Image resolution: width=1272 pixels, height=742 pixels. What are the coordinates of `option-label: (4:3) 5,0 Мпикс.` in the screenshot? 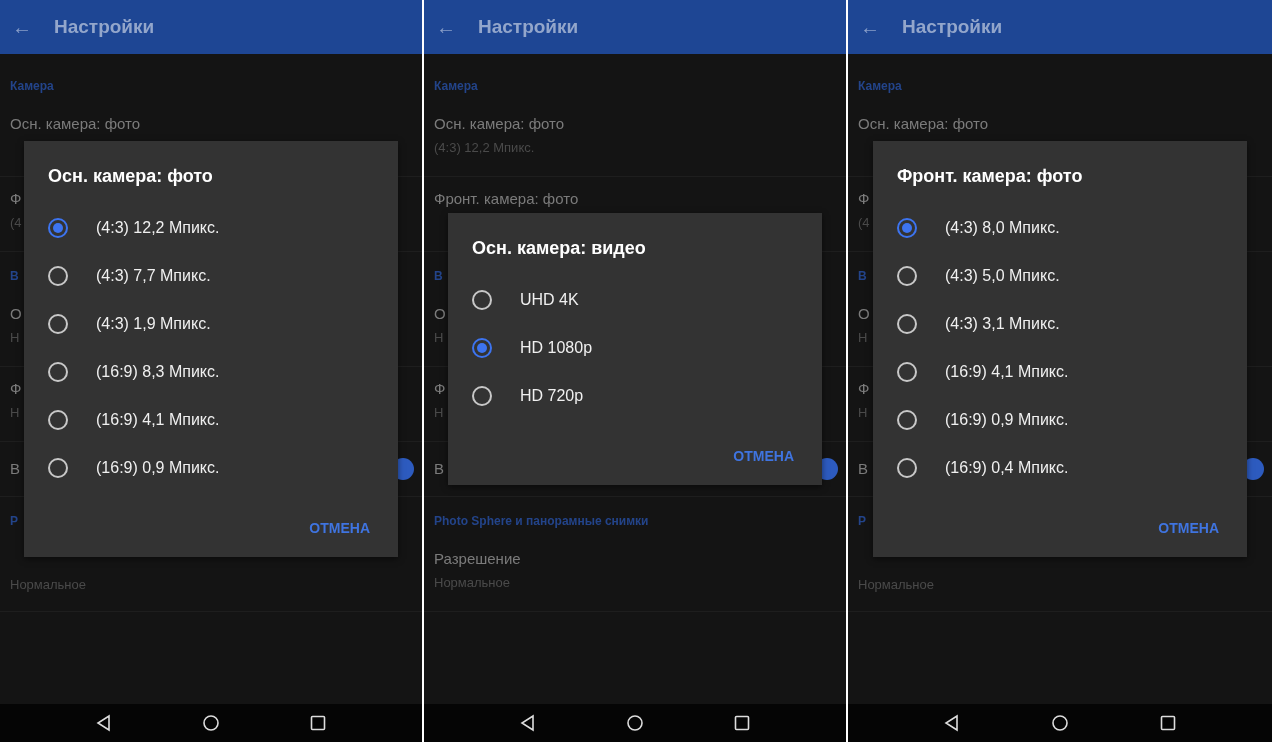 It's located at (1002, 276).